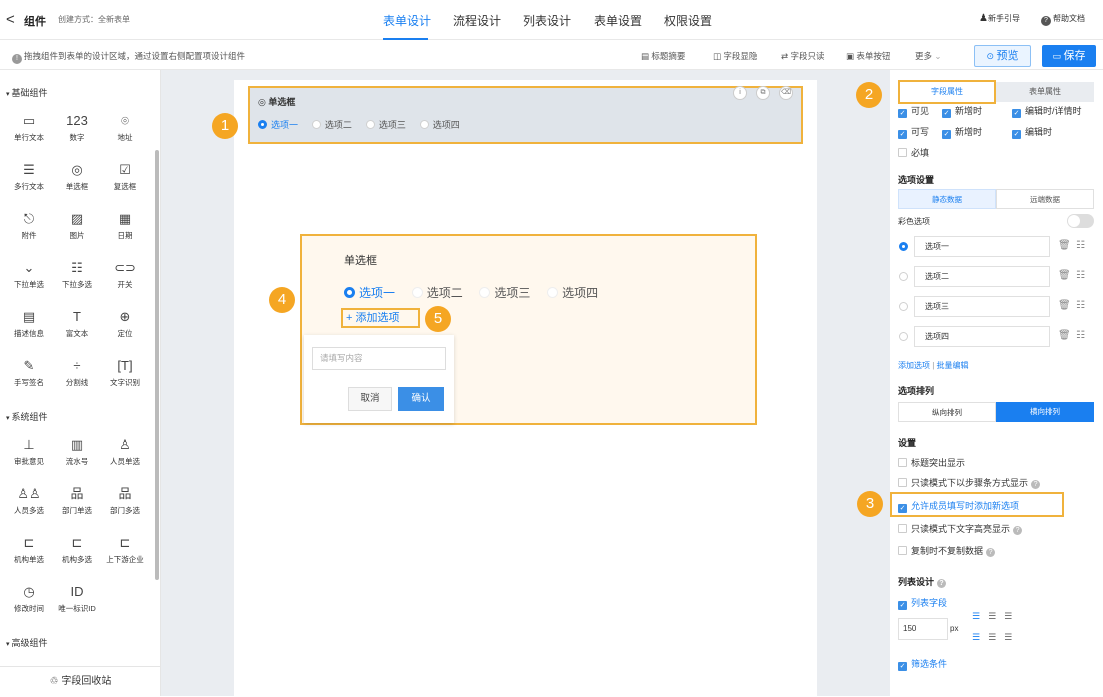  I want to click on tab-field-props: 字段属性, so click(947, 92).